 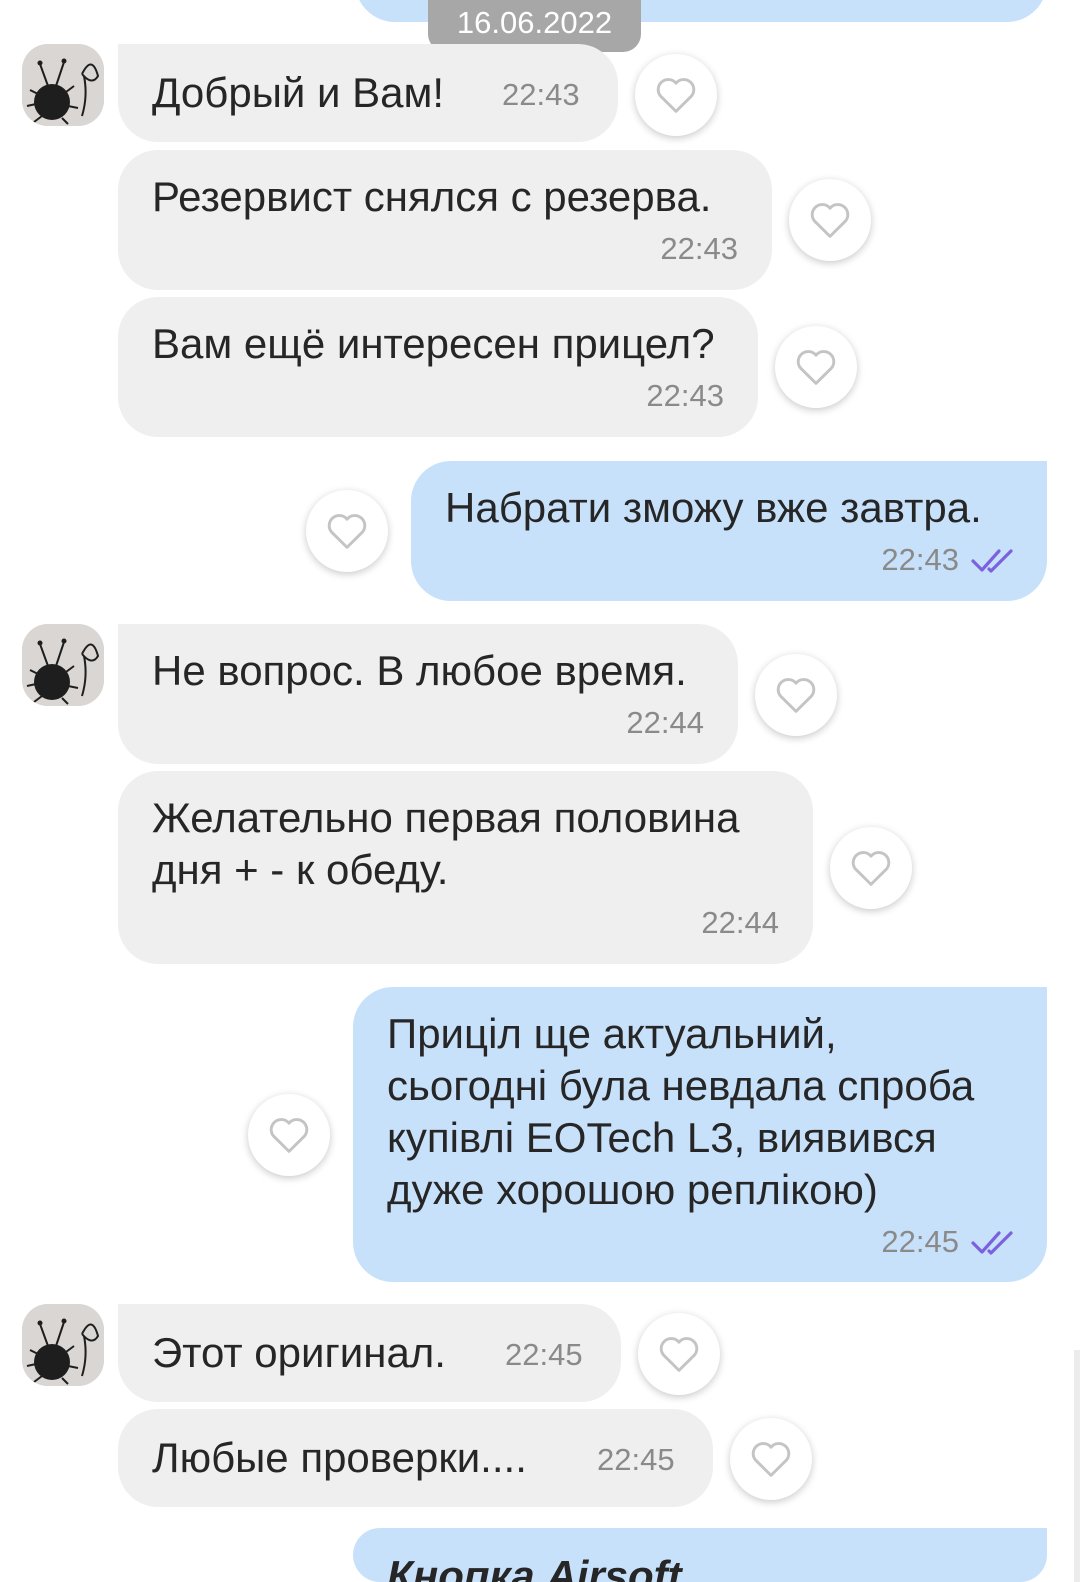 What do you see at coordinates (632, 1189) in the screenshot?
I see `message-text-line: дуже хорошою реплікою)` at bounding box center [632, 1189].